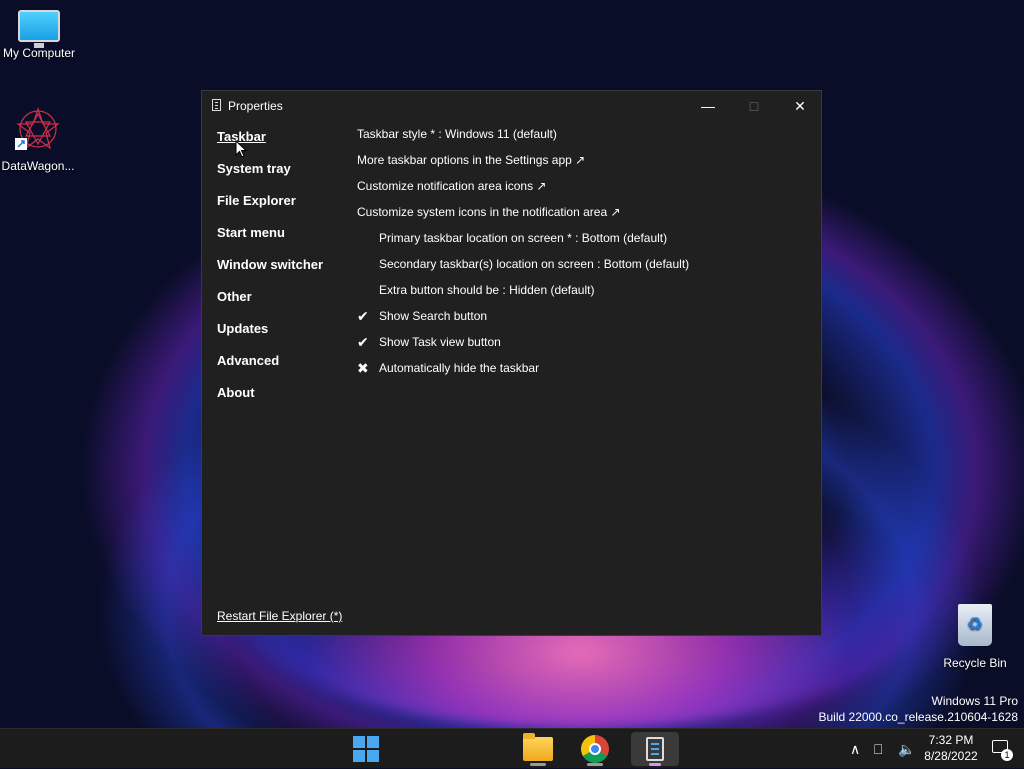  Describe the element at coordinates (270, 337) in the screenshot. I see `sidebar-item-updates: Updates` at that location.